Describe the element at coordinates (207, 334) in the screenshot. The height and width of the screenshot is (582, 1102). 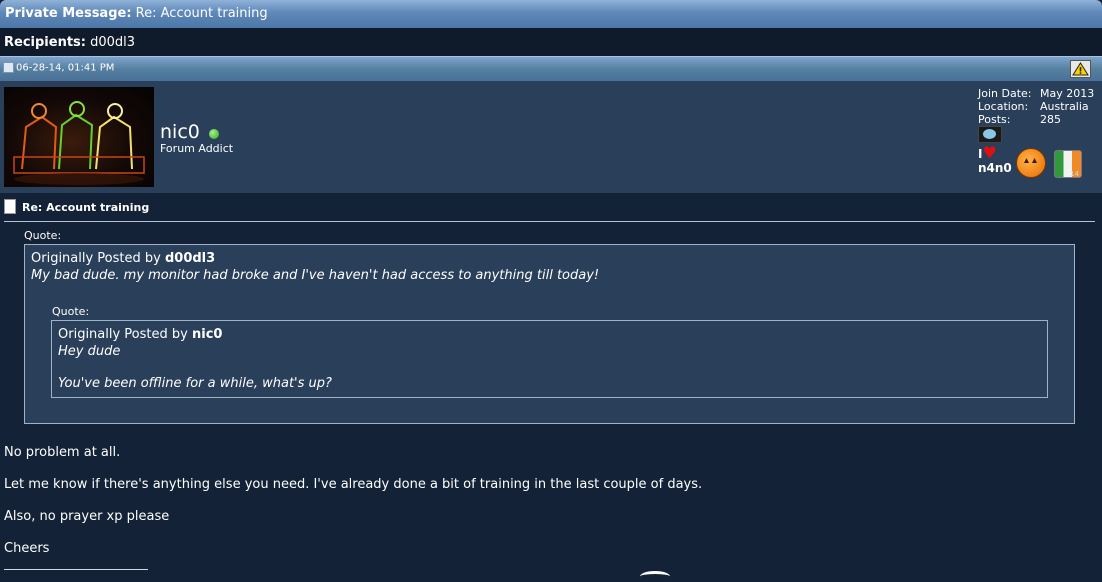
I see `inner-quote-author: nic0` at that location.